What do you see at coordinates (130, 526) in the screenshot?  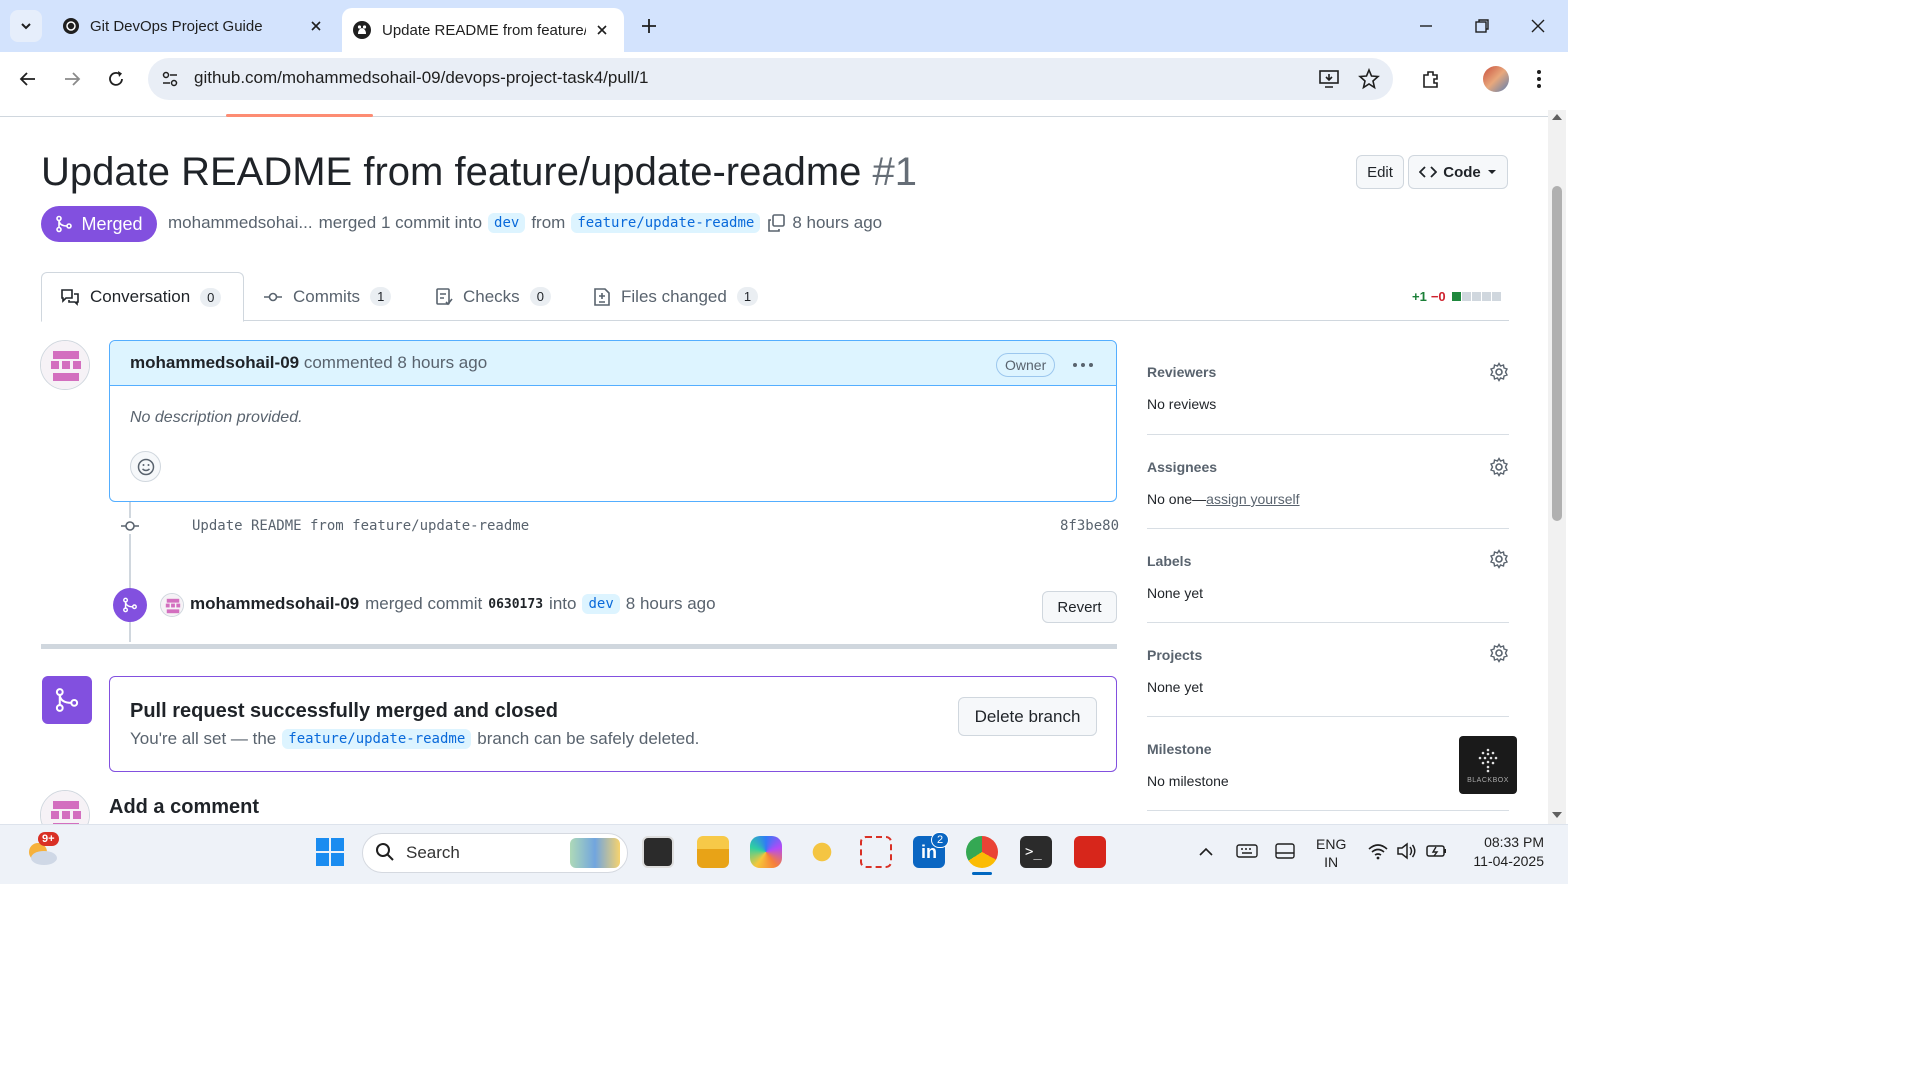 I see `git-commit-icon` at bounding box center [130, 526].